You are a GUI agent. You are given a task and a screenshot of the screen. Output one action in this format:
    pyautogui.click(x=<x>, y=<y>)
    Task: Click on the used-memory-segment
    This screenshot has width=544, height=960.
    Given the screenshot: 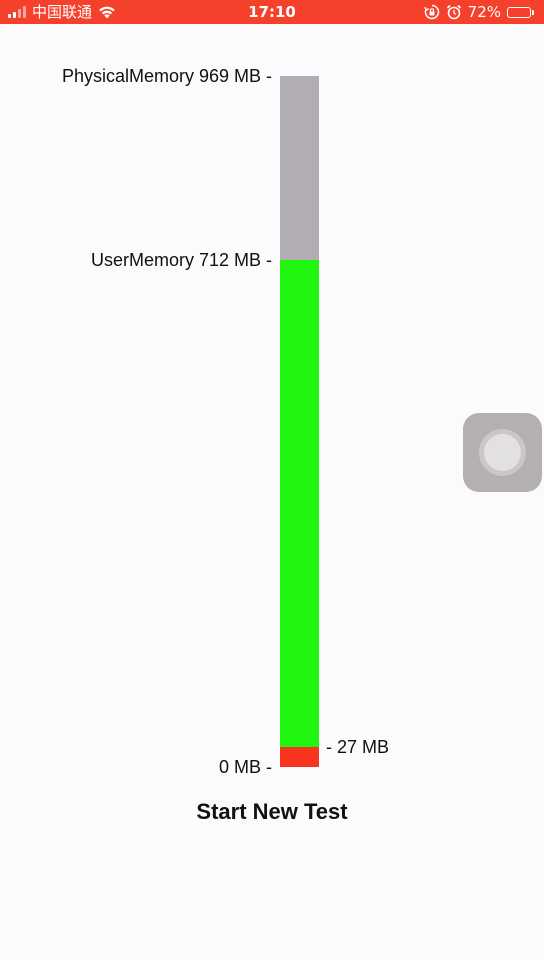 What is the action you would take?
    pyautogui.click(x=299, y=757)
    